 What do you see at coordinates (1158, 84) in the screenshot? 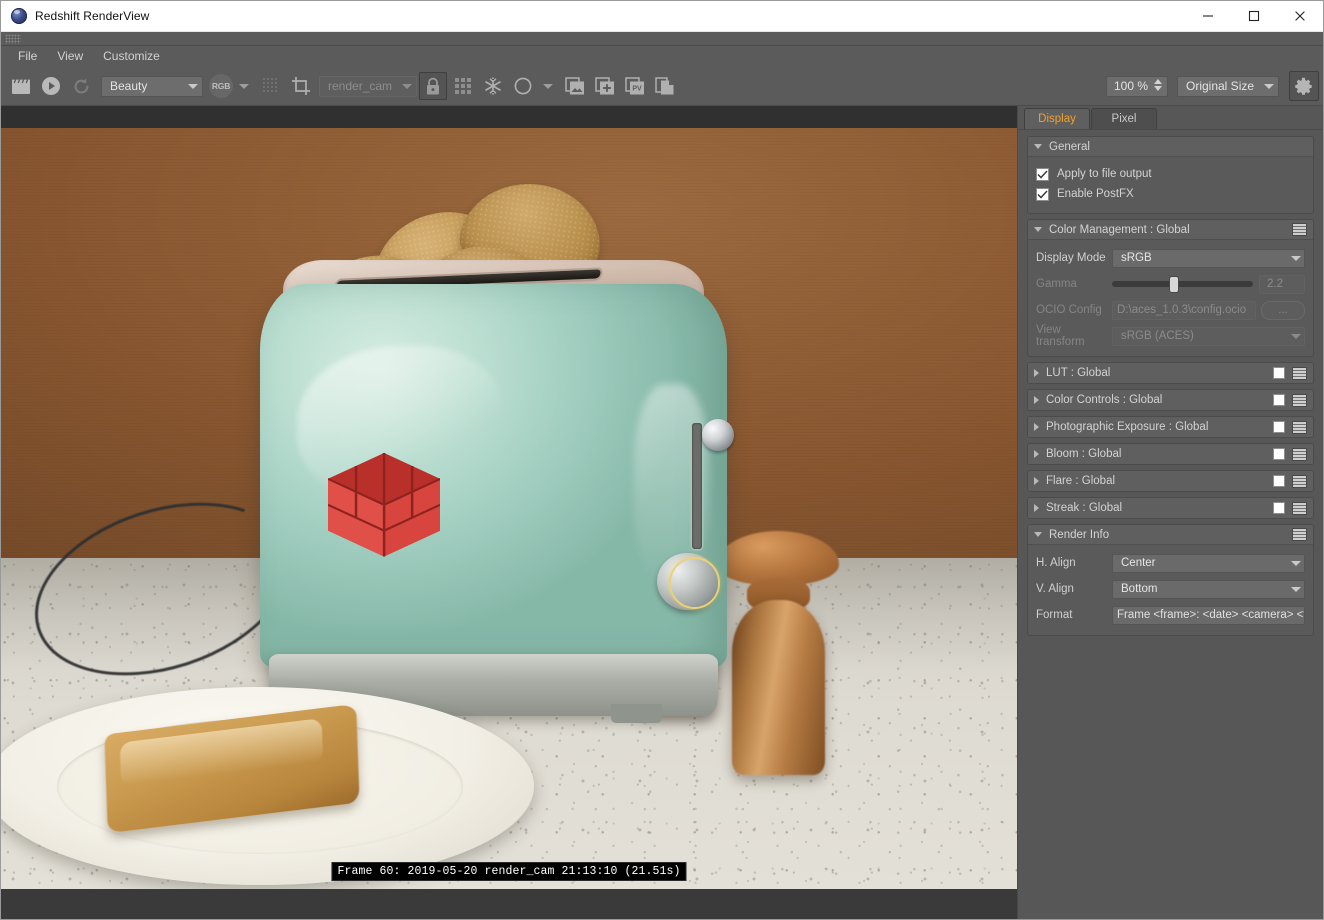
I see `zoom-stepper` at bounding box center [1158, 84].